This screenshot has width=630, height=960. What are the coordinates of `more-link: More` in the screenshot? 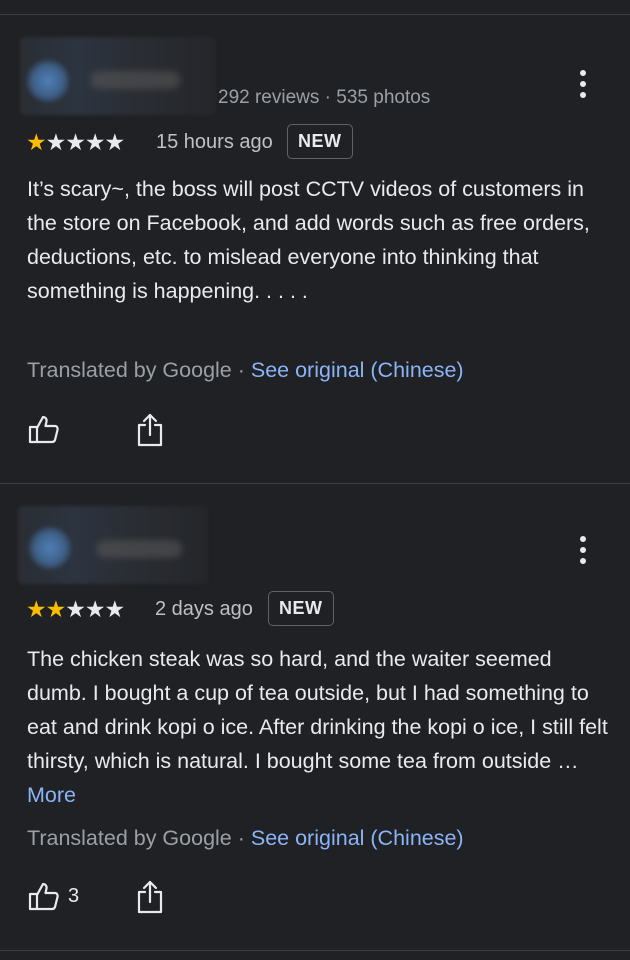 It's located at (51, 795).